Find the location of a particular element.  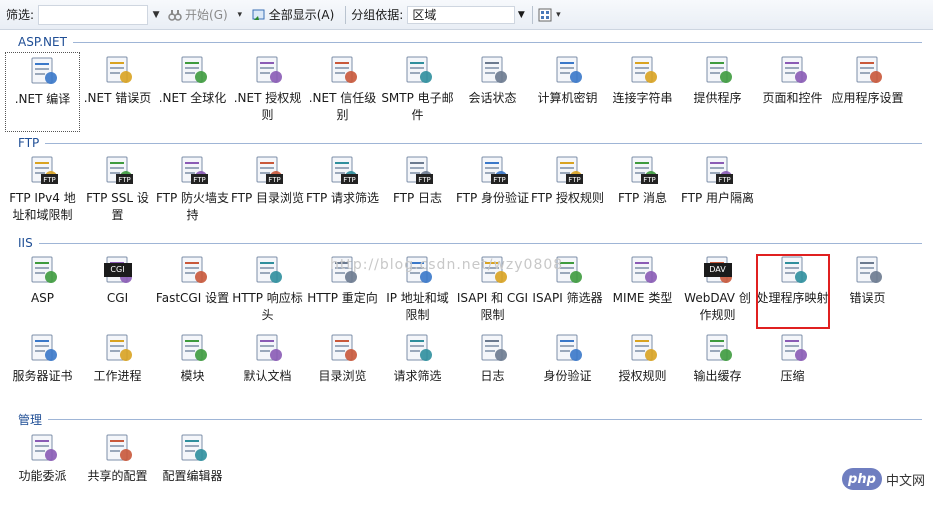

show-all-button: 全部显示(A) is located at coordinates (293, 15).